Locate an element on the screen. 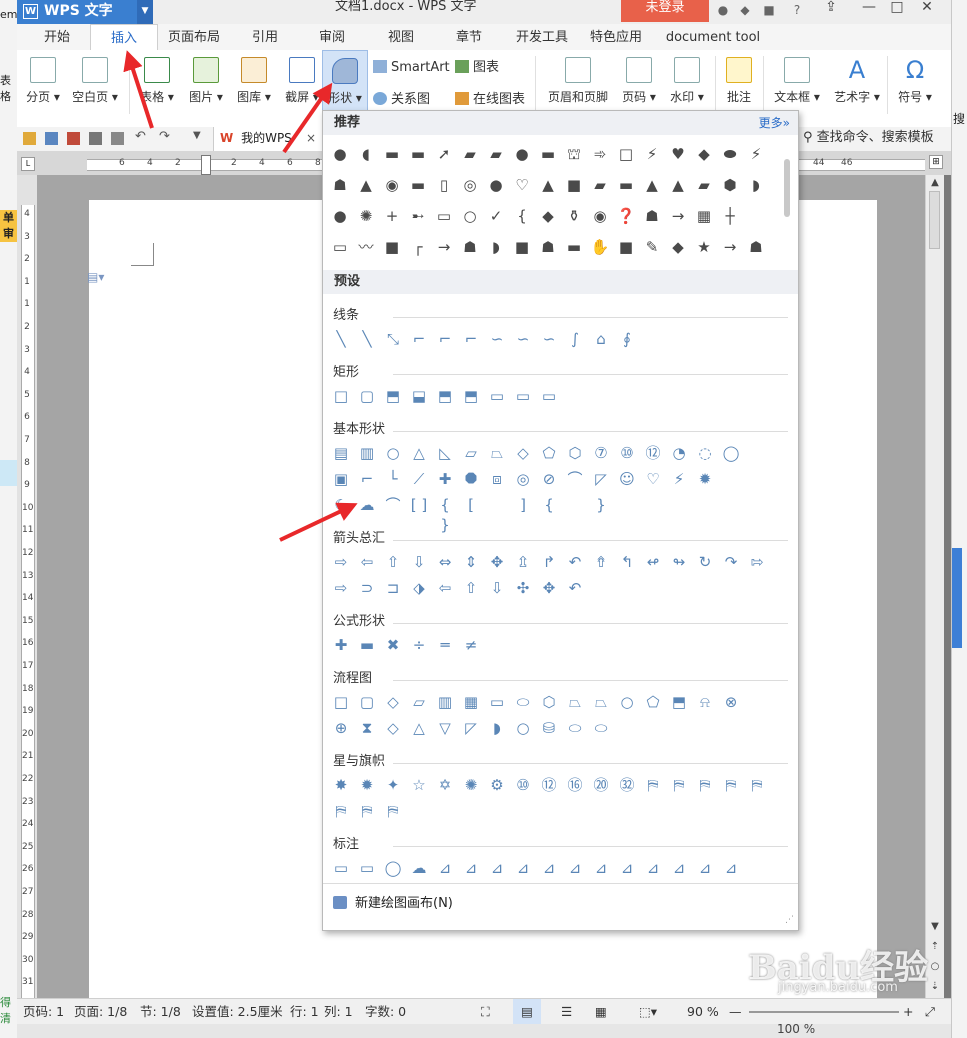  flowchart-shape: □ is located at coordinates (341, 702).